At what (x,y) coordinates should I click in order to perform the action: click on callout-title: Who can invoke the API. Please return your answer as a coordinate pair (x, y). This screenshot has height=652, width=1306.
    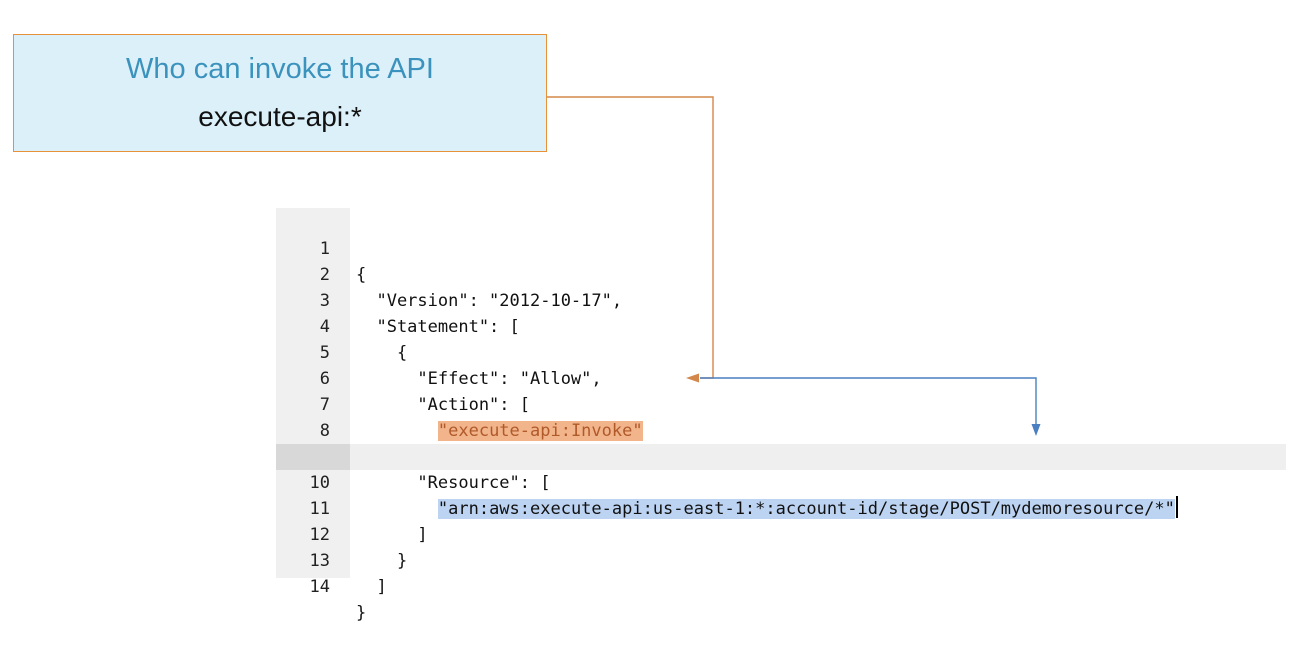
    Looking at the image, I should click on (280, 69).